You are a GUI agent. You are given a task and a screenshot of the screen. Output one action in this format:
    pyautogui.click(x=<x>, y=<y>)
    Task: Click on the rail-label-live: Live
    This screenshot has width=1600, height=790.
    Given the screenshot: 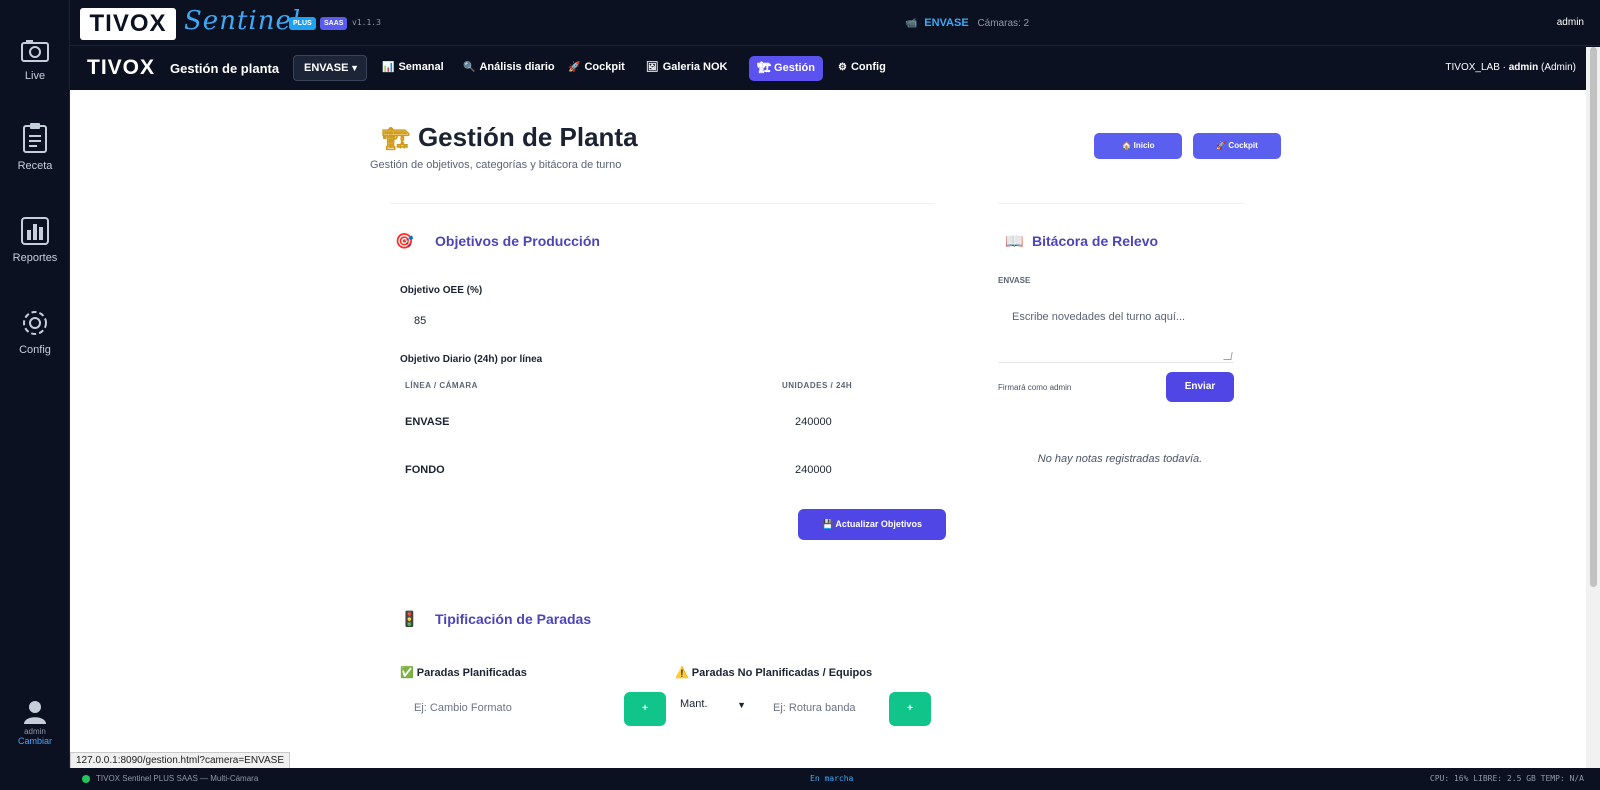 What is the action you would take?
    pyautogui.click(x=35, y=76)
    